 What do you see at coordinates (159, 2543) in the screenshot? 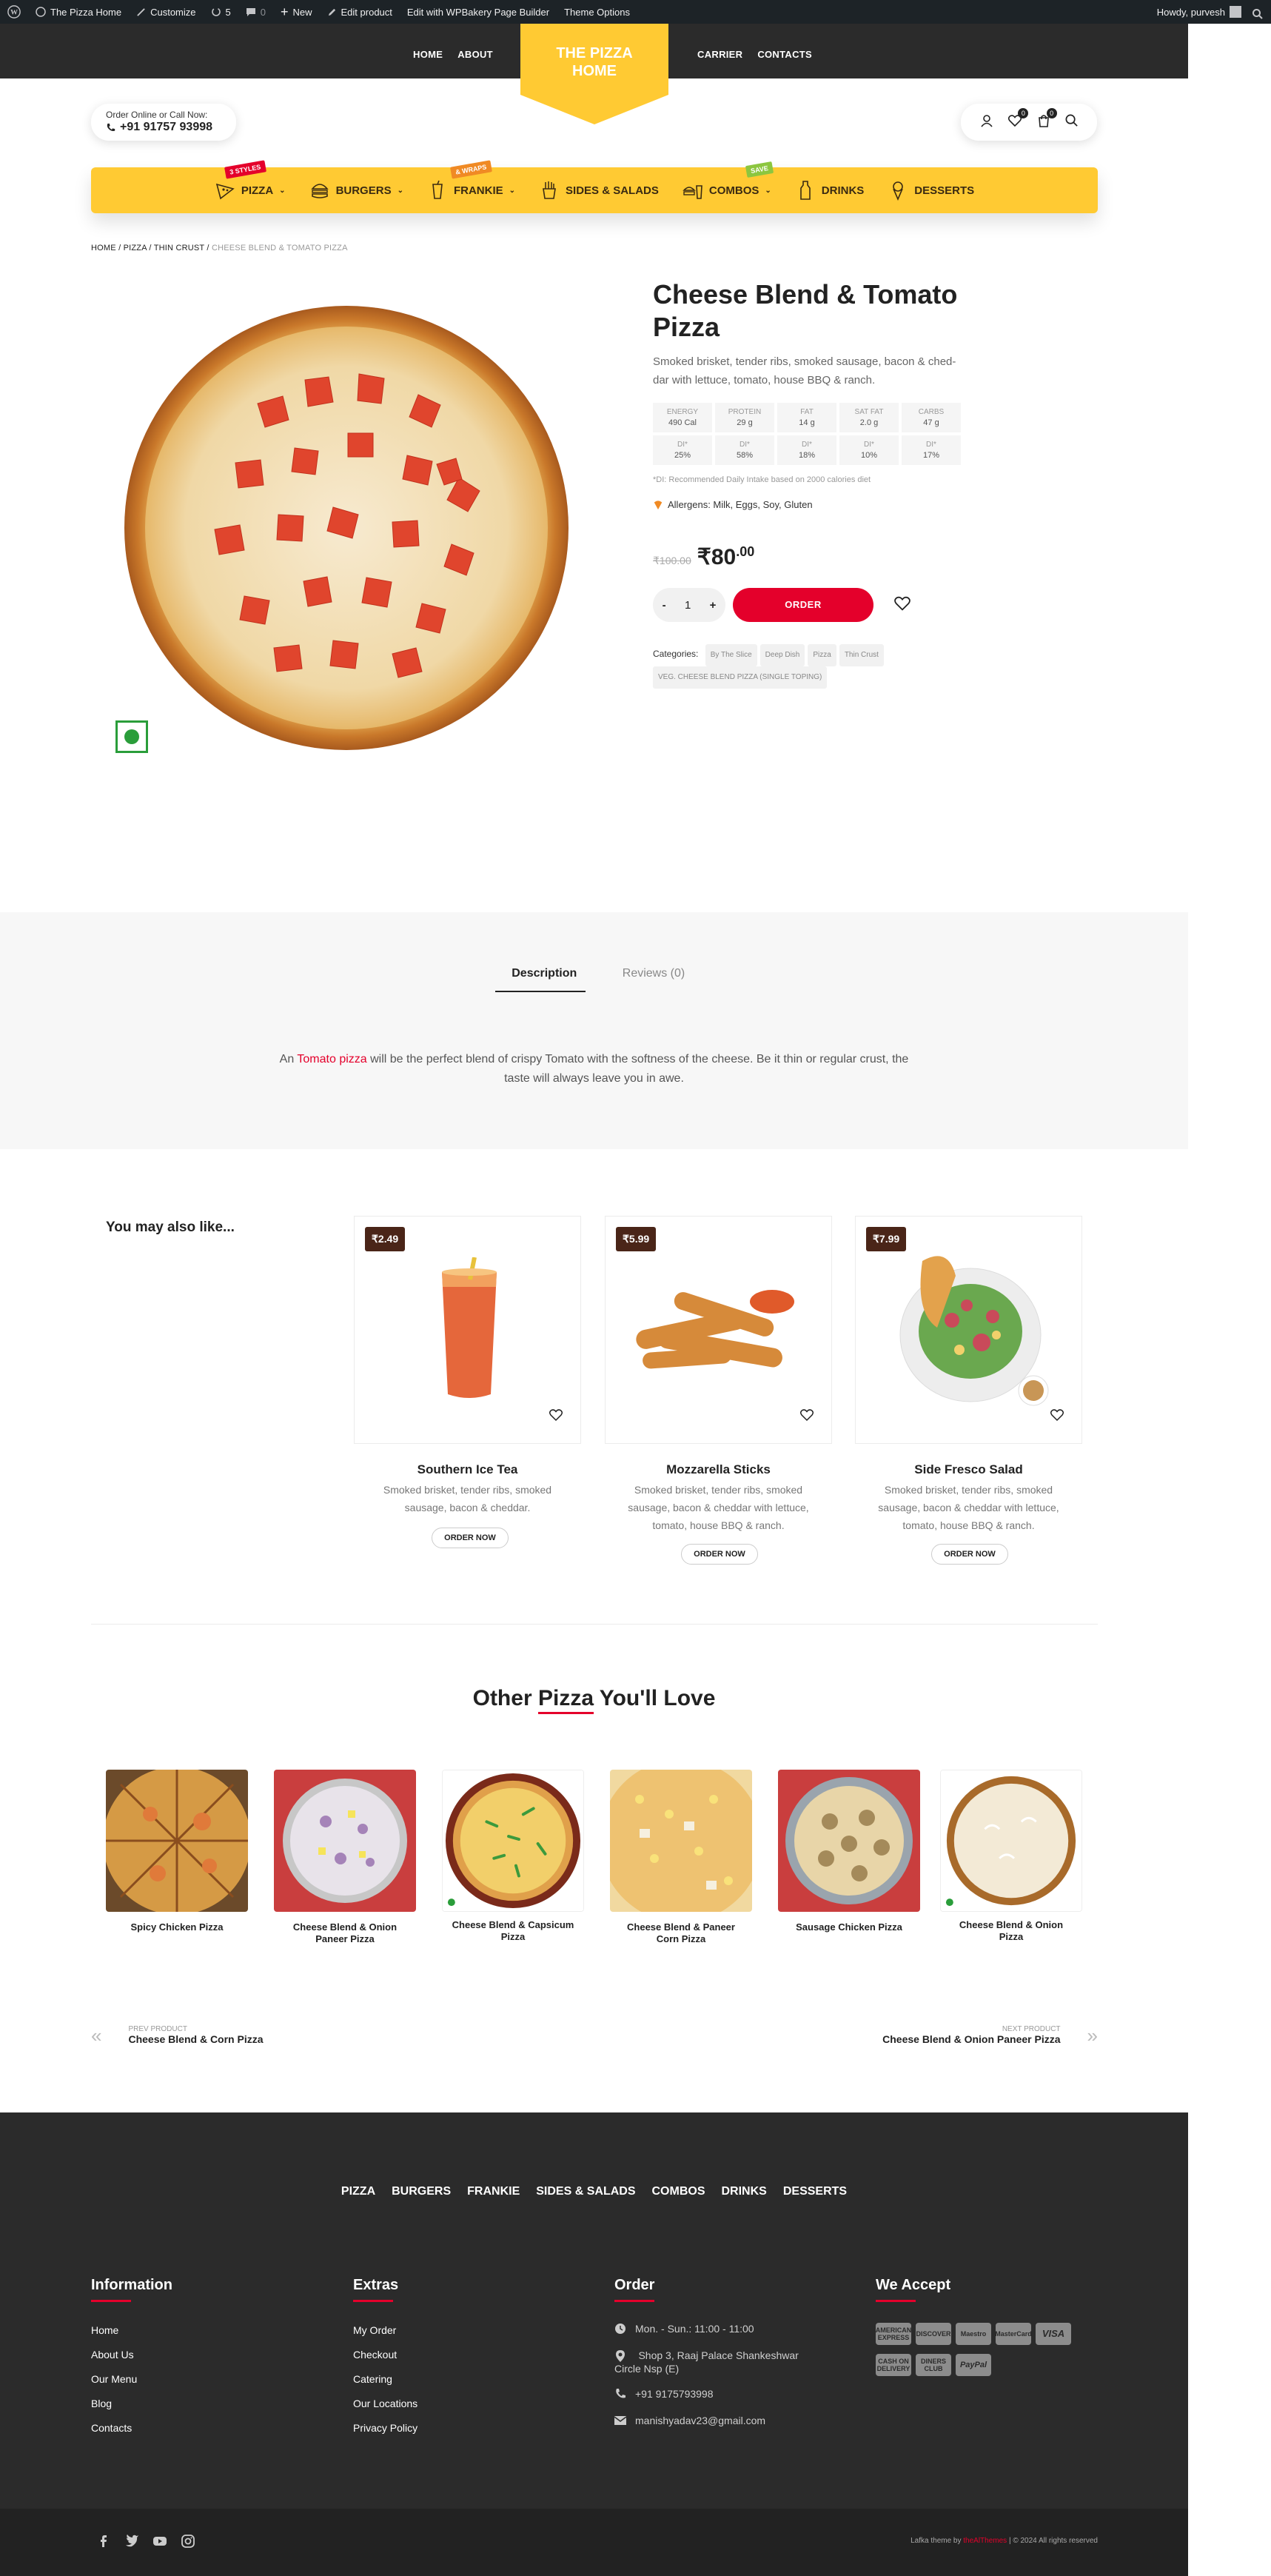
I see `youtube-icon` at bounding box center [159, 2543].